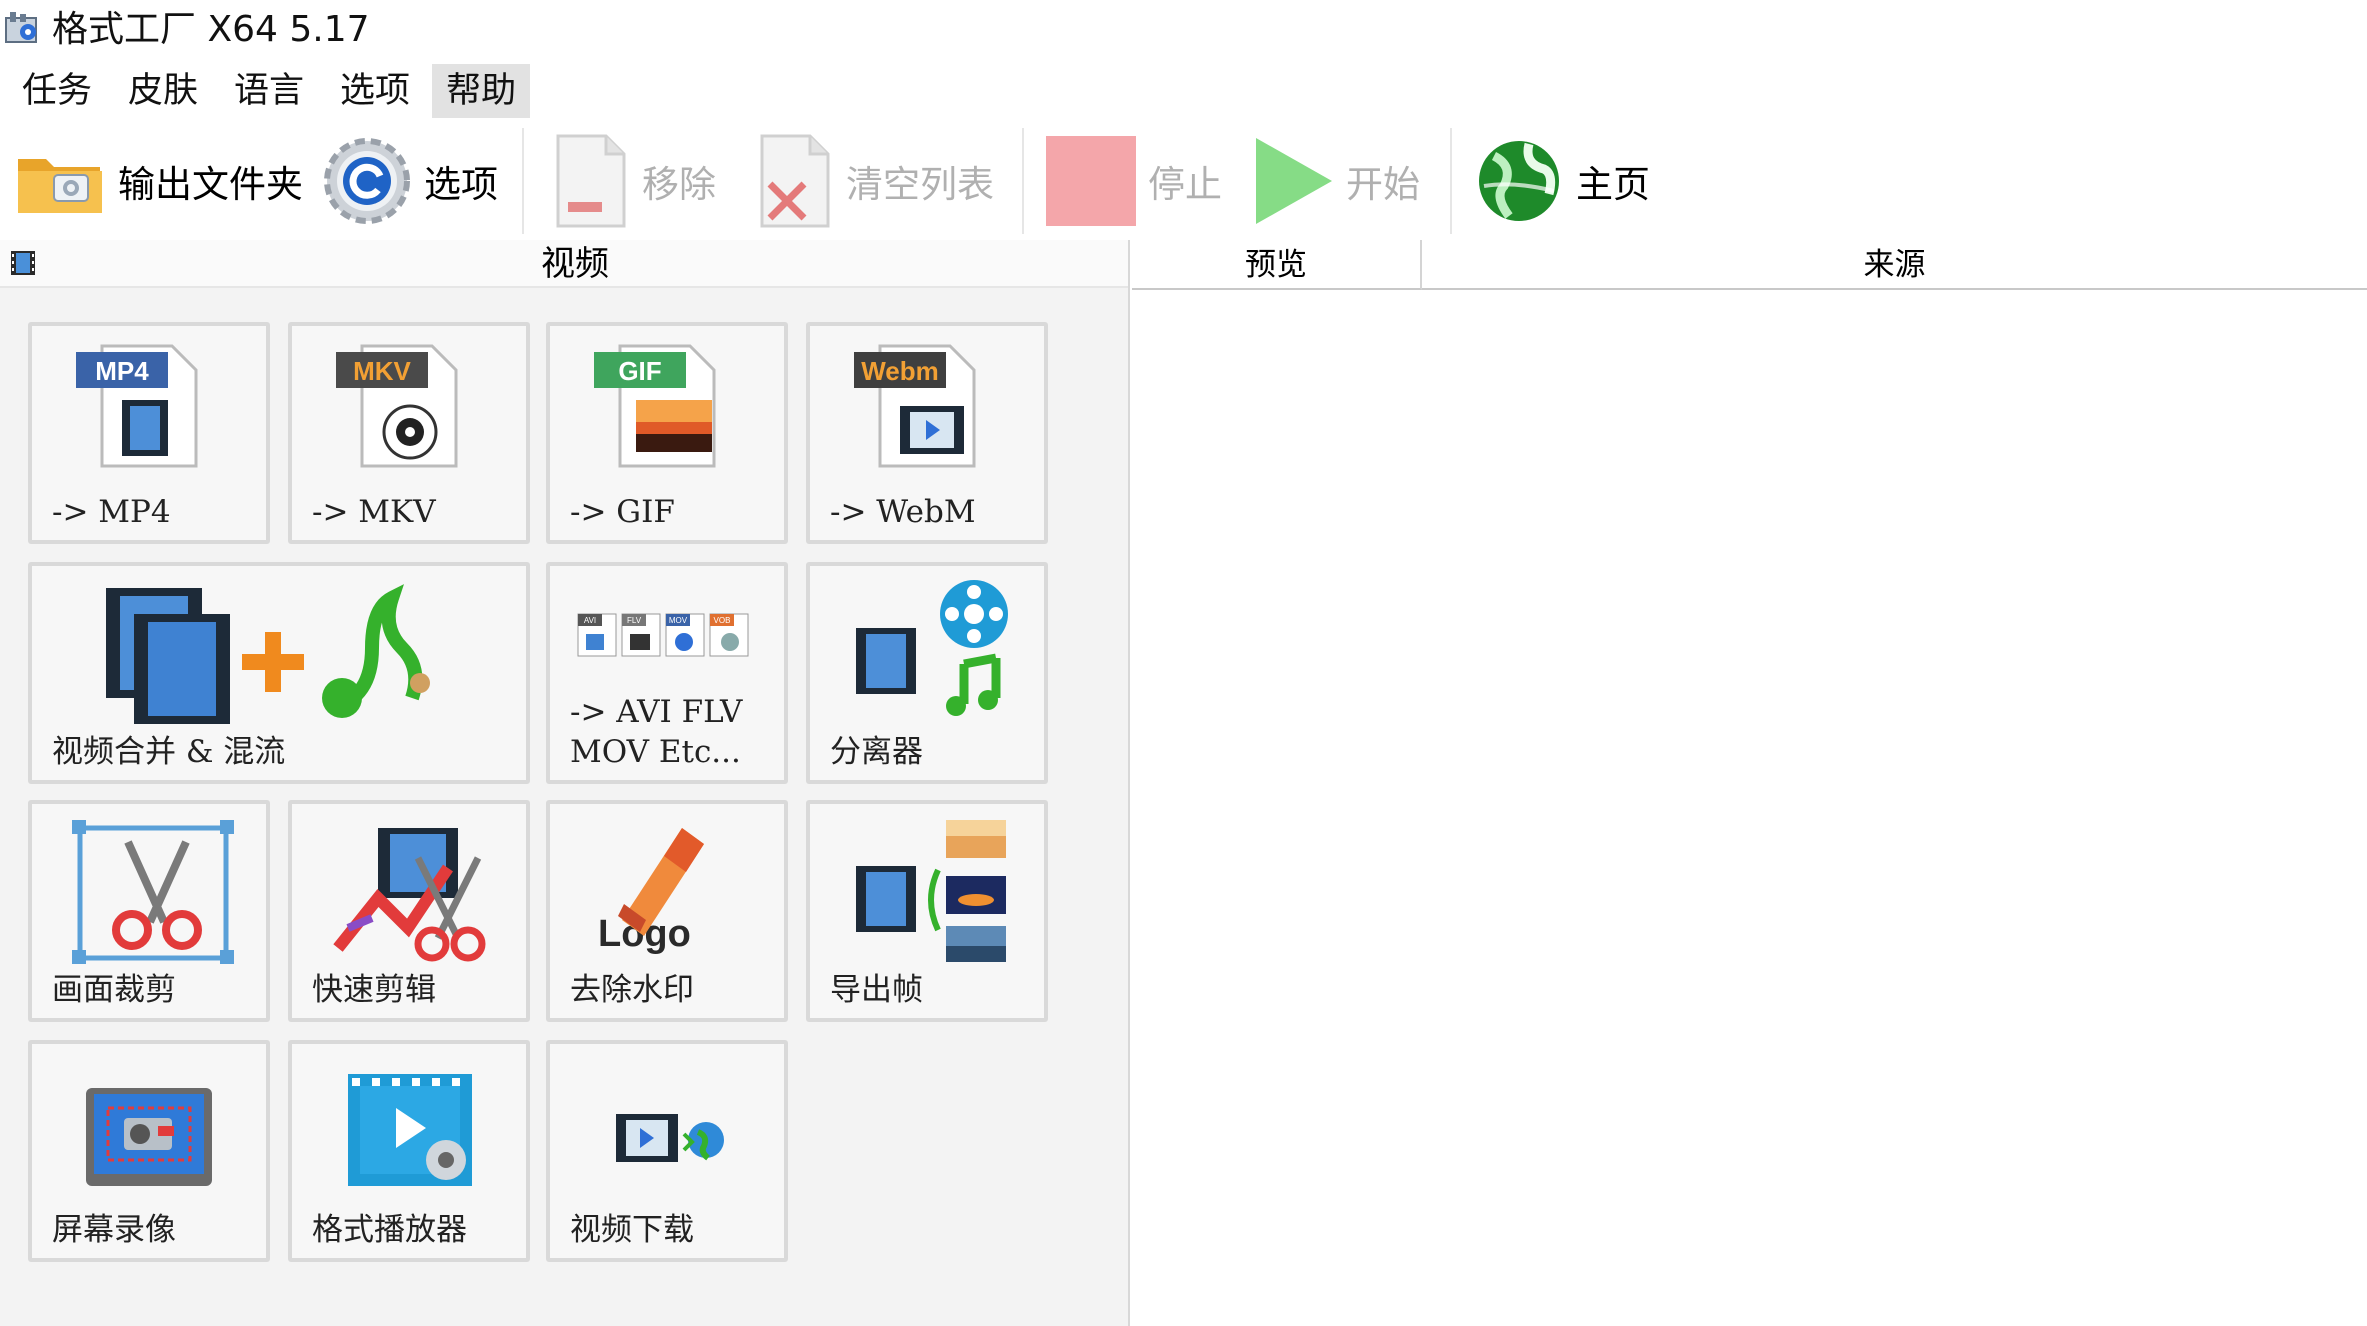 The height and width of the screenshot is (1326, 2367). I want to click on start-label: 开始, so click(1383, 184).